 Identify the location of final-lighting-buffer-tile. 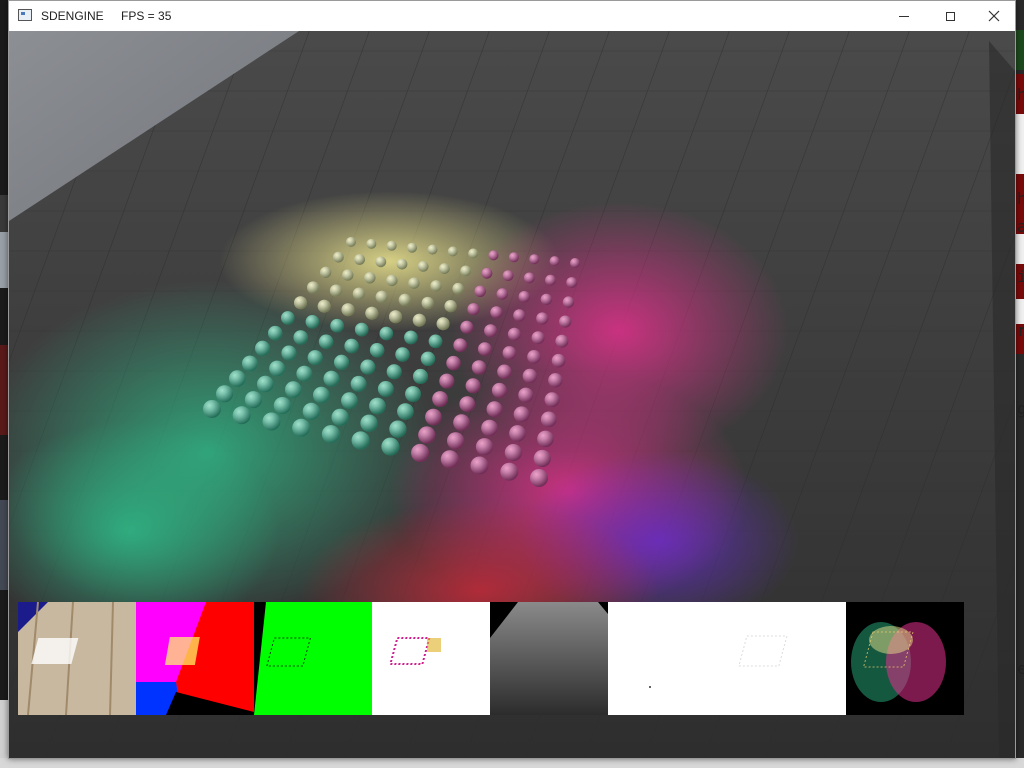
(905, 658).